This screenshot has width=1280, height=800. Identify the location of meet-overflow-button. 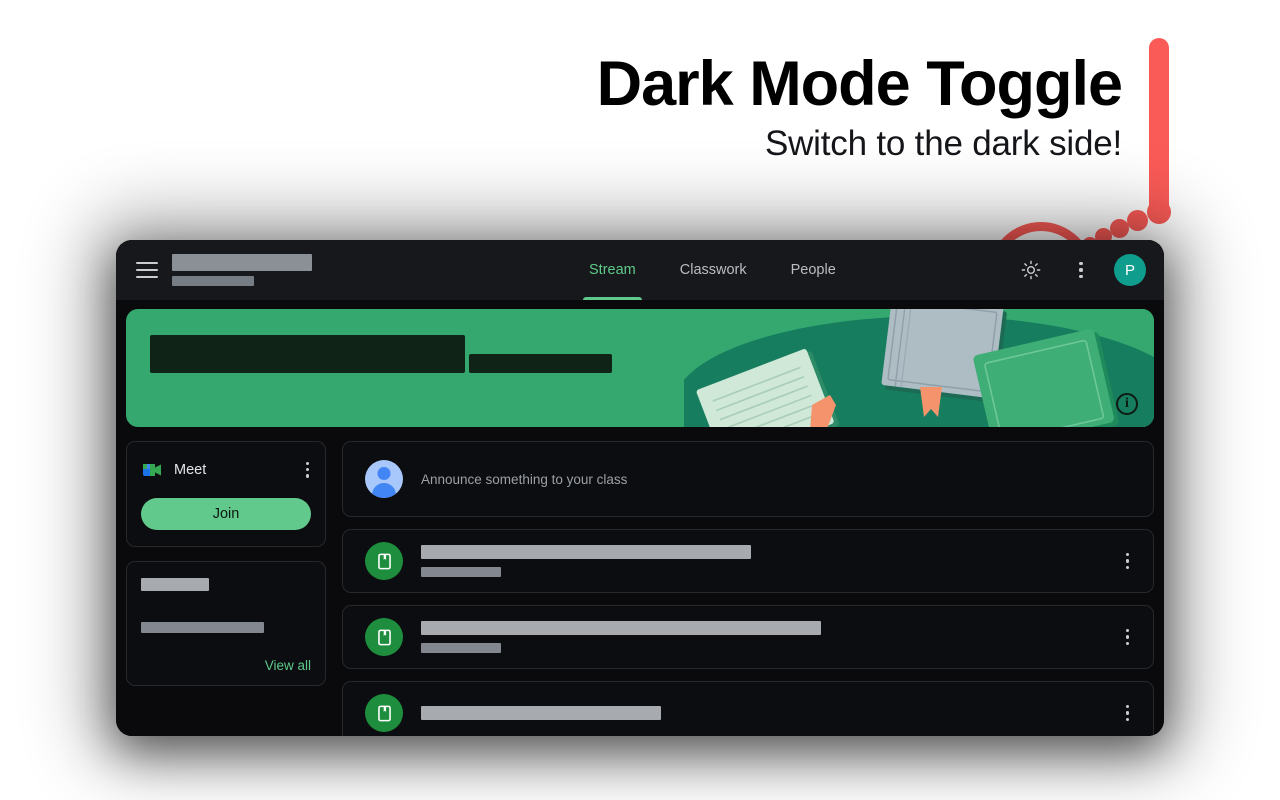
(307, 470).